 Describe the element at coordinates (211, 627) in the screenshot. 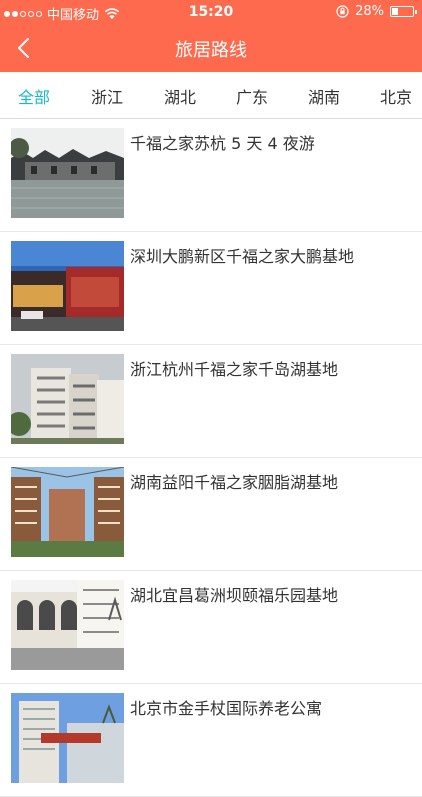

I see `route-item: 湖北宜昌葛洲坝颐福乐园基地` at that location.